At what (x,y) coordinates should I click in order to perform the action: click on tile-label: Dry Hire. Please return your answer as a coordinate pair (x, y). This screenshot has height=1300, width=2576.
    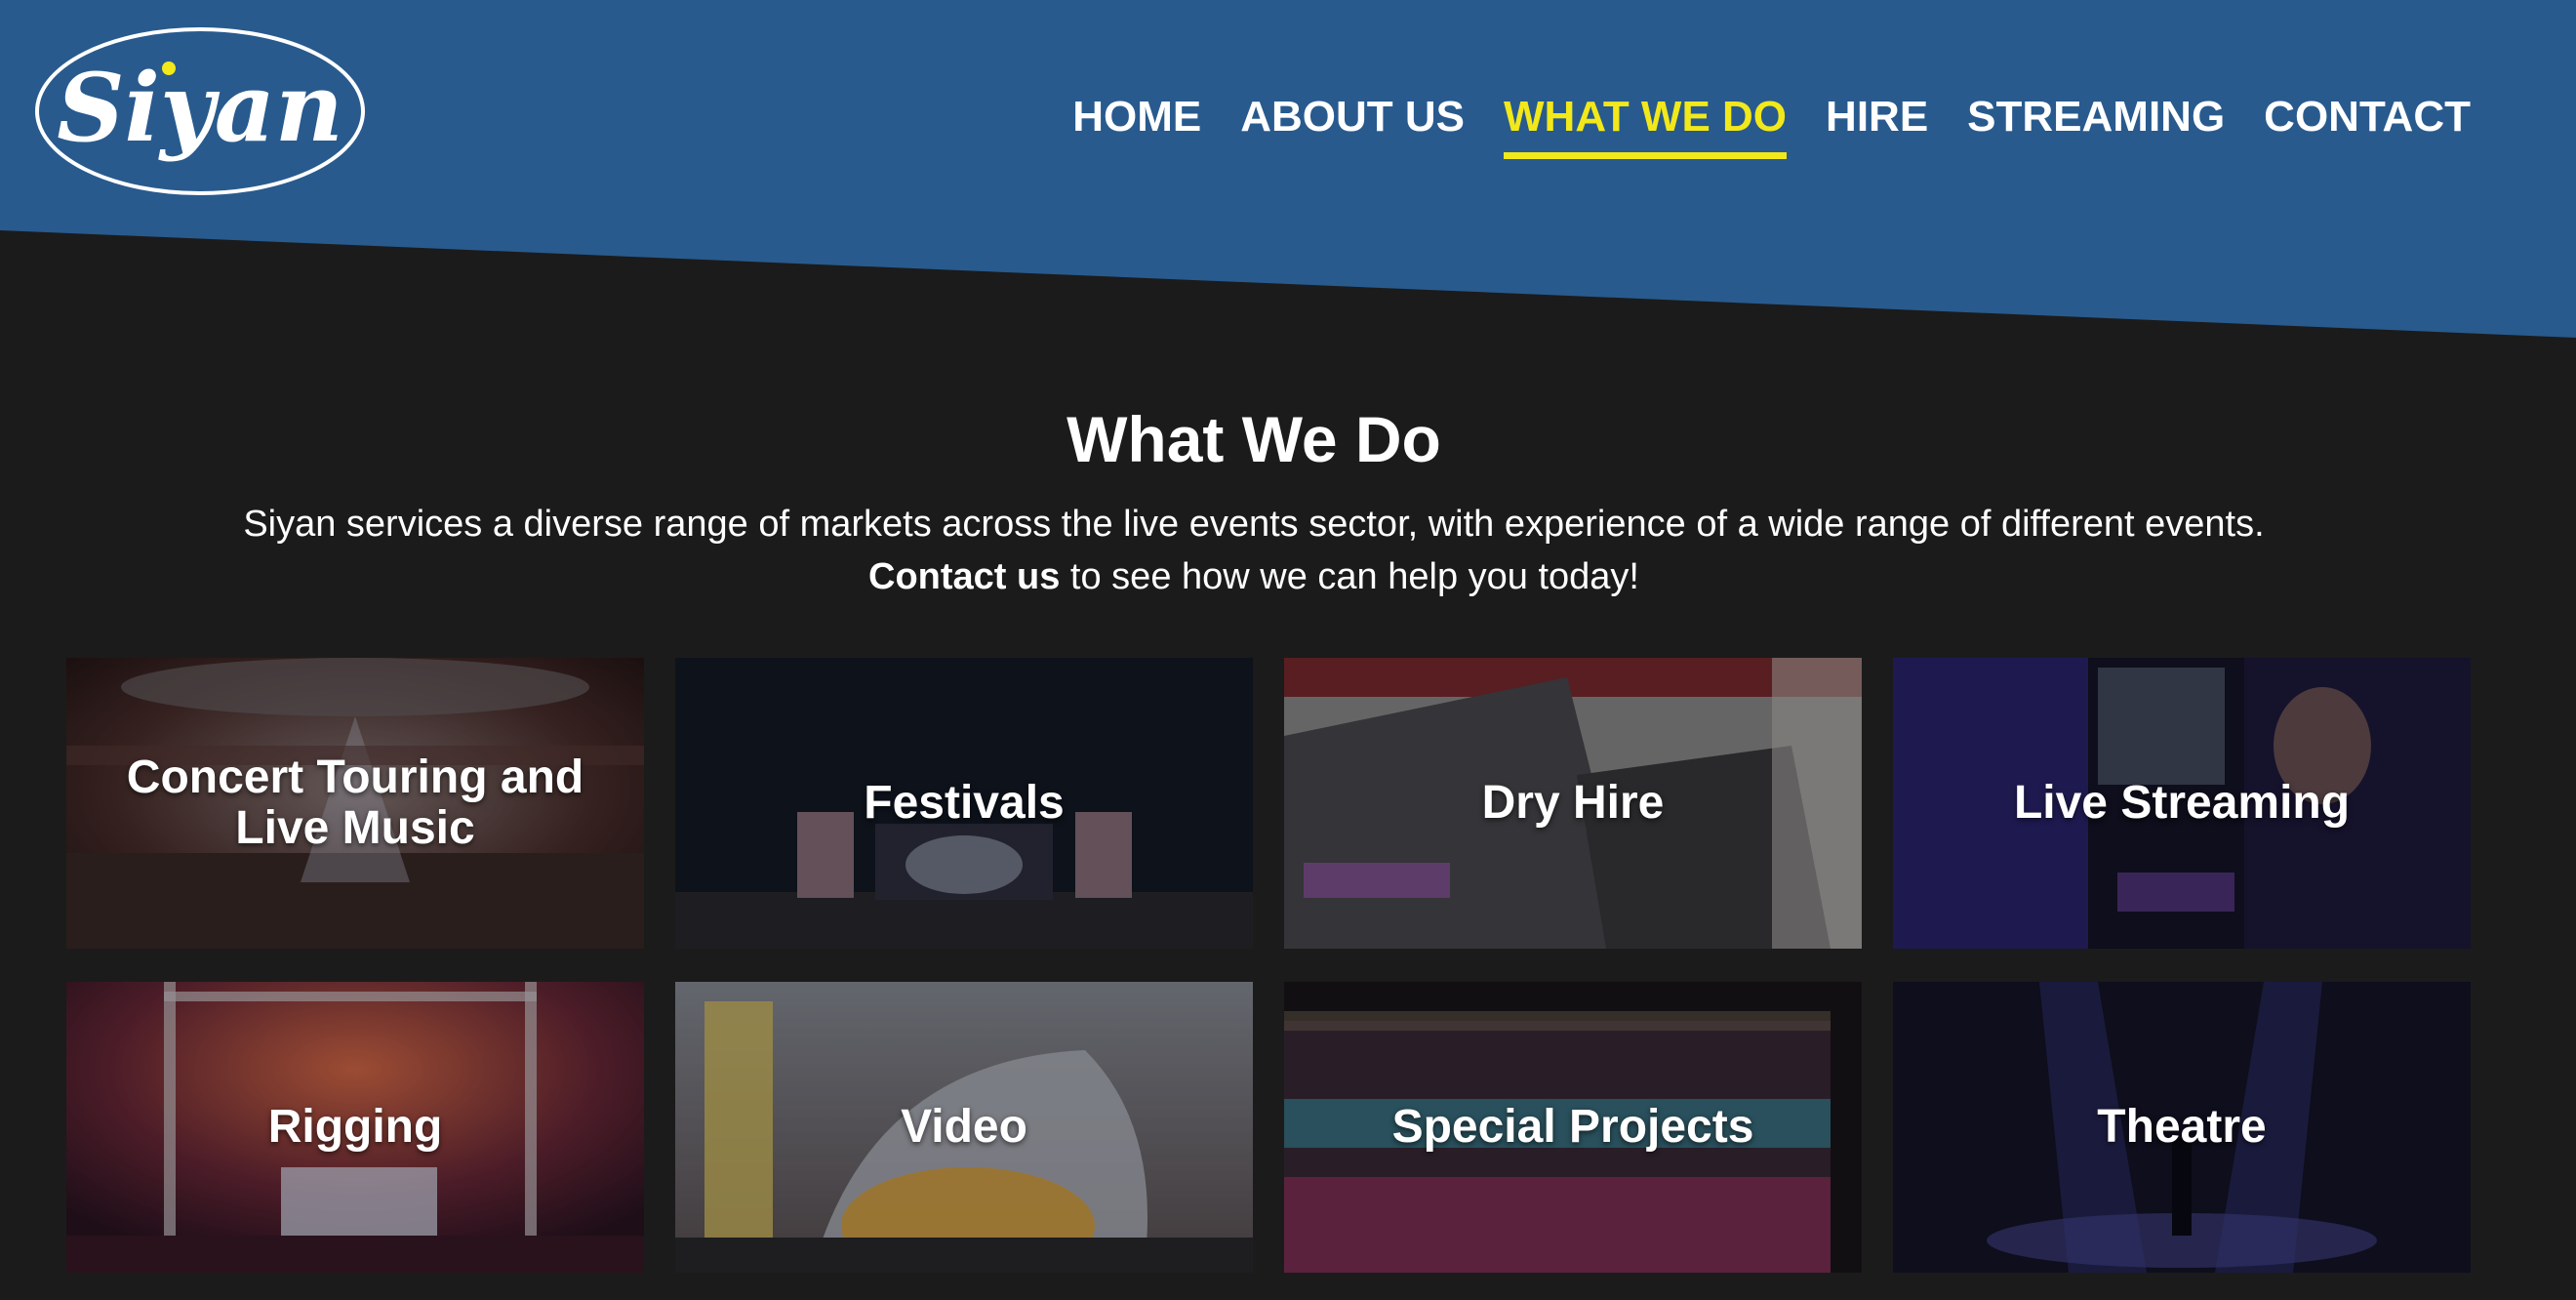
    Looking at the image, I should click on (1573, 803).